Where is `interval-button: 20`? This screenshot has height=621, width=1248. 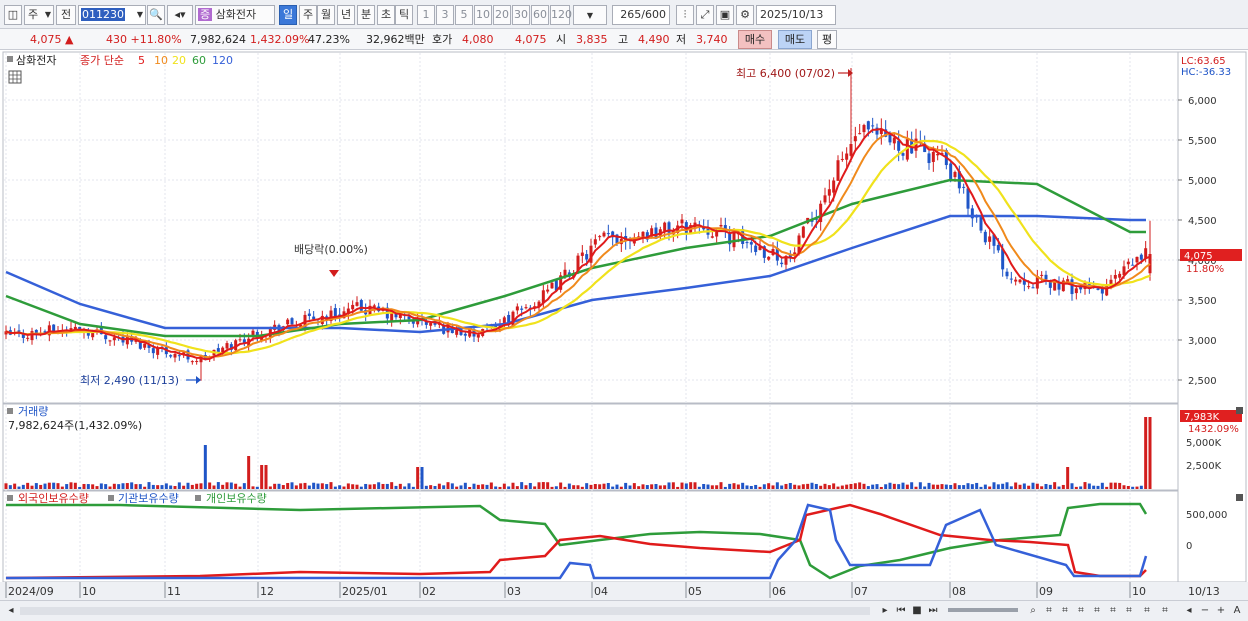 interval-button: 20 is located at coordinates (502, 15).